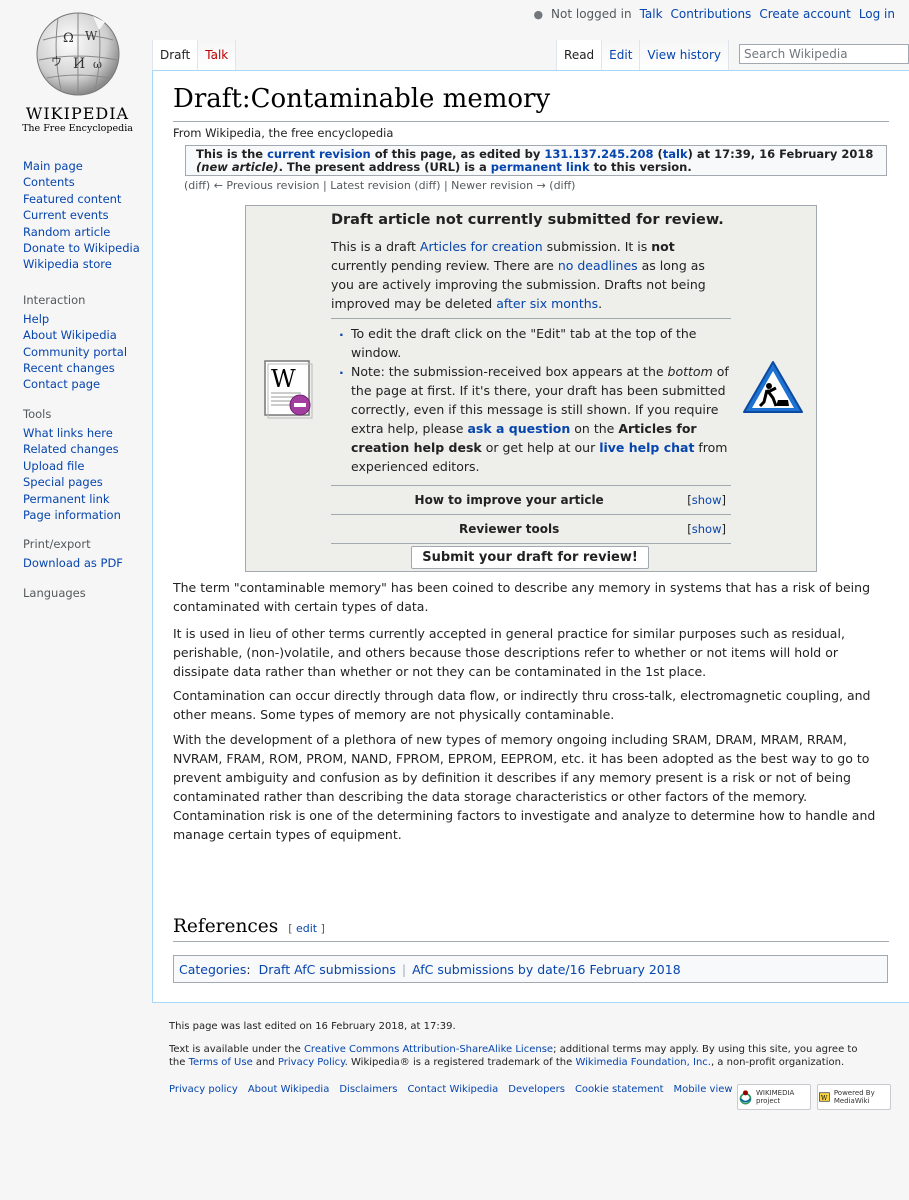 This screenshot has width=909, height=1200. What do you see at coordinates (203, 1089) in the screenshot?
I see `footer-privacy-policy: Privacy policy` at bounding box center [203, 1089].